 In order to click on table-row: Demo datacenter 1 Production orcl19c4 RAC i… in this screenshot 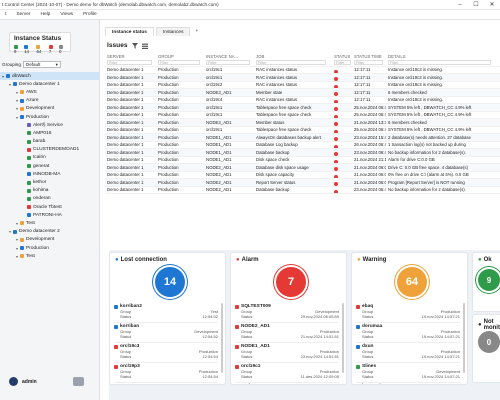, I will do `click(302, 100)`.